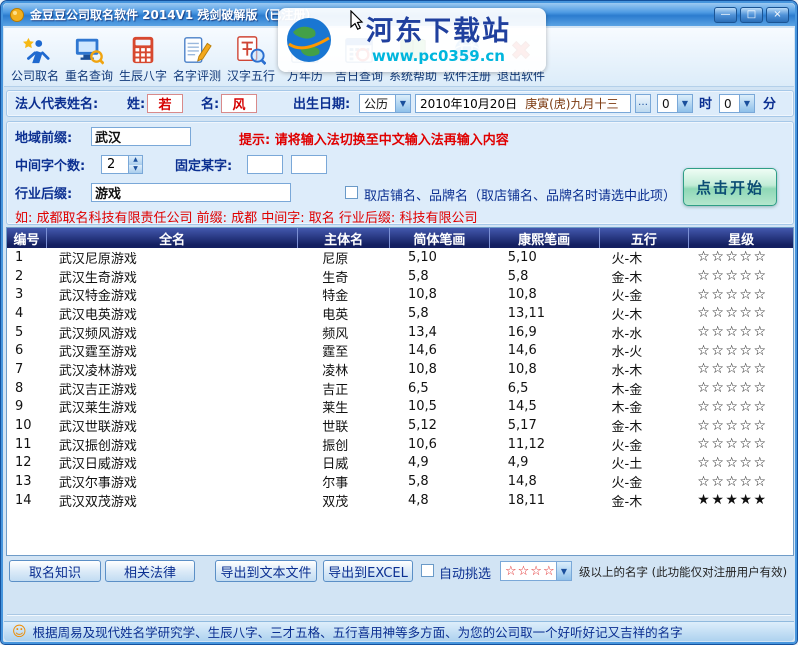  Describe the element at coordinates (400, 369) in the screenshot. I see `table-row: 7 武汉凌林游戏 凌林 10,8 10,8 水-木 ☆☆☆☆☆` at that location.